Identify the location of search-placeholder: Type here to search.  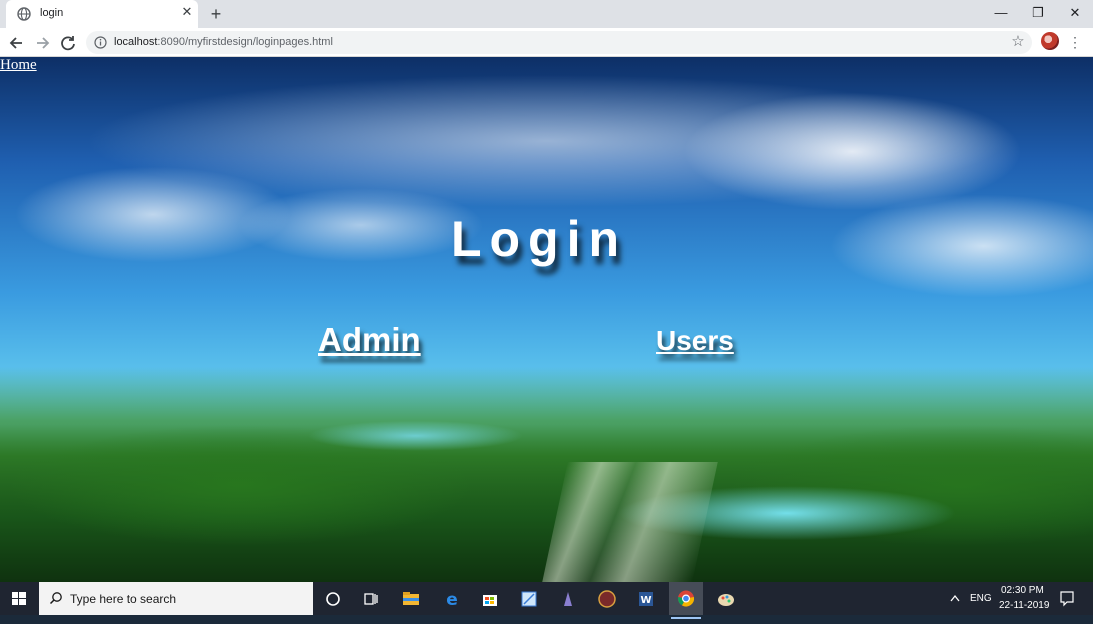
(123, 599).